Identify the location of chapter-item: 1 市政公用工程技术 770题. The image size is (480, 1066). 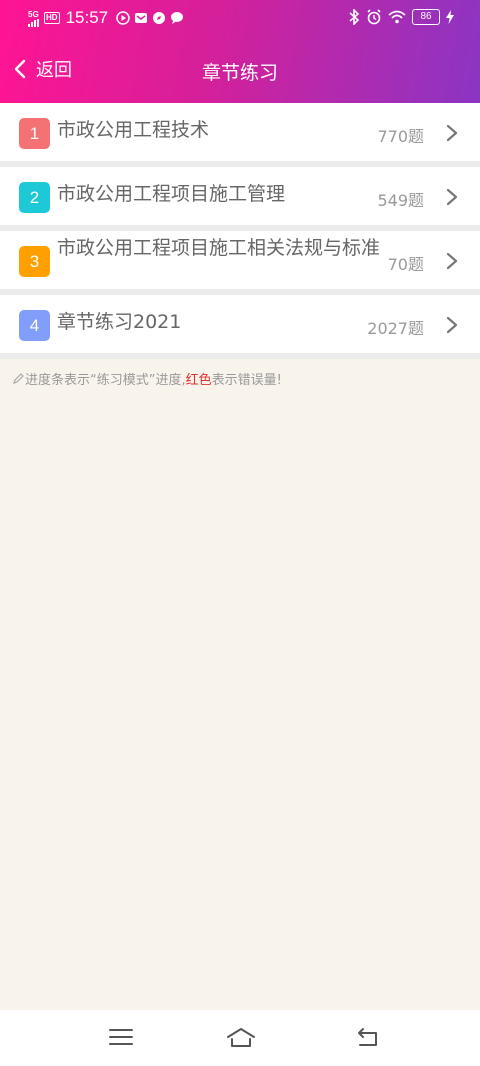
(240, 135).